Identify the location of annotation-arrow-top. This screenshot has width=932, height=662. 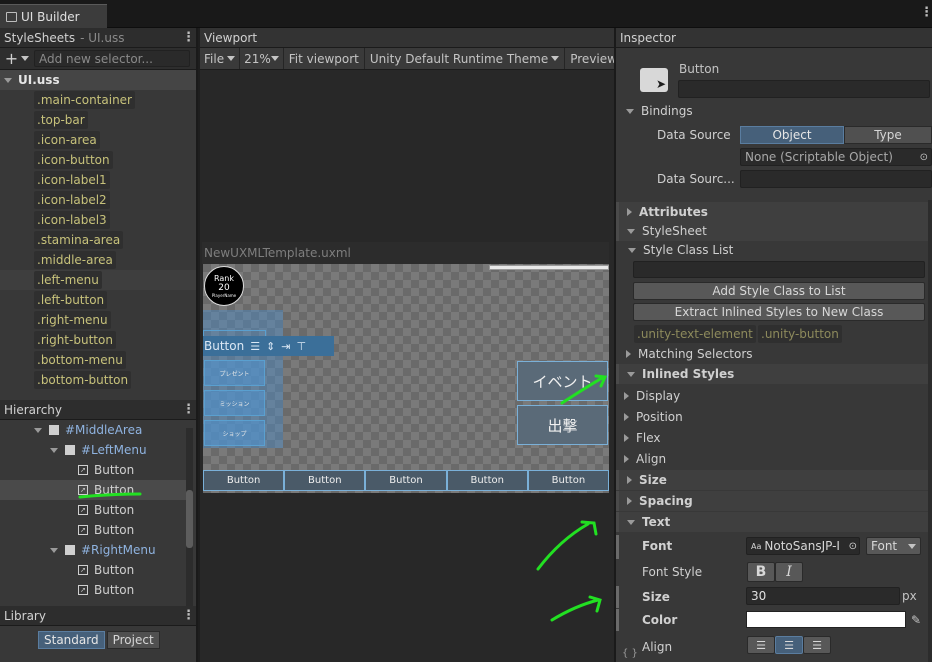
(584, 389).